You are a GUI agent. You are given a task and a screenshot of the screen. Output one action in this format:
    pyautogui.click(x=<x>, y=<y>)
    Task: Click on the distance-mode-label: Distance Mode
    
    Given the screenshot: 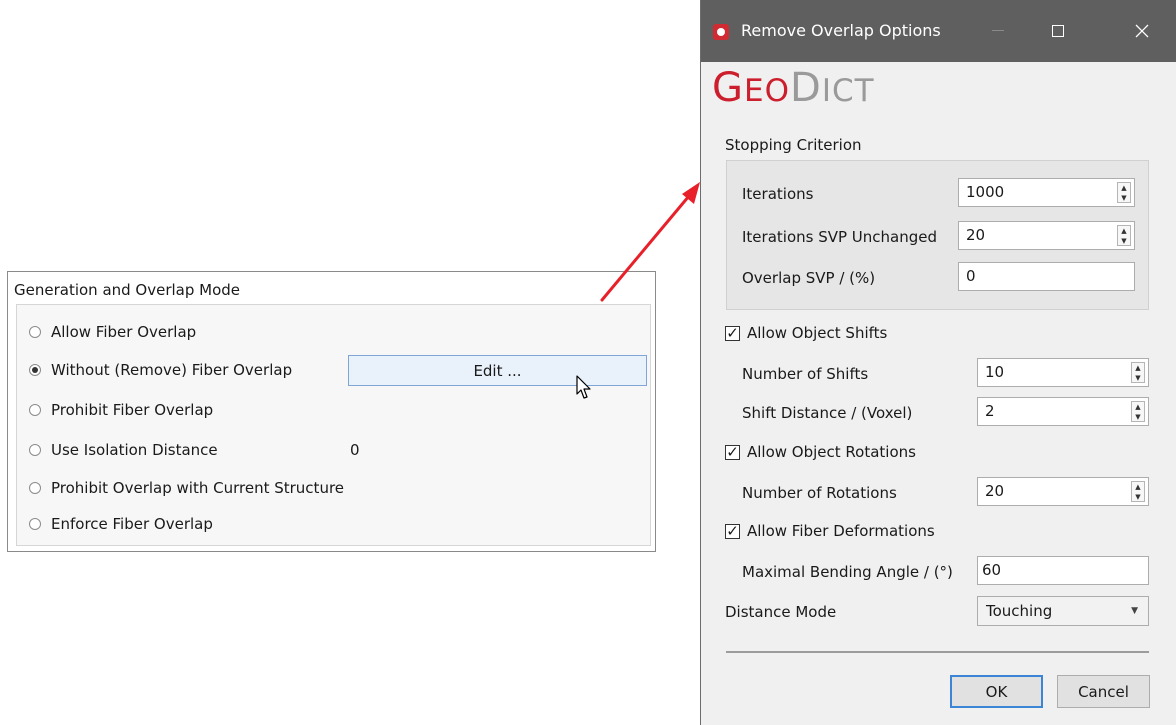 What is the action you would take?
    pyautogui.click(x=781, y=612)
    